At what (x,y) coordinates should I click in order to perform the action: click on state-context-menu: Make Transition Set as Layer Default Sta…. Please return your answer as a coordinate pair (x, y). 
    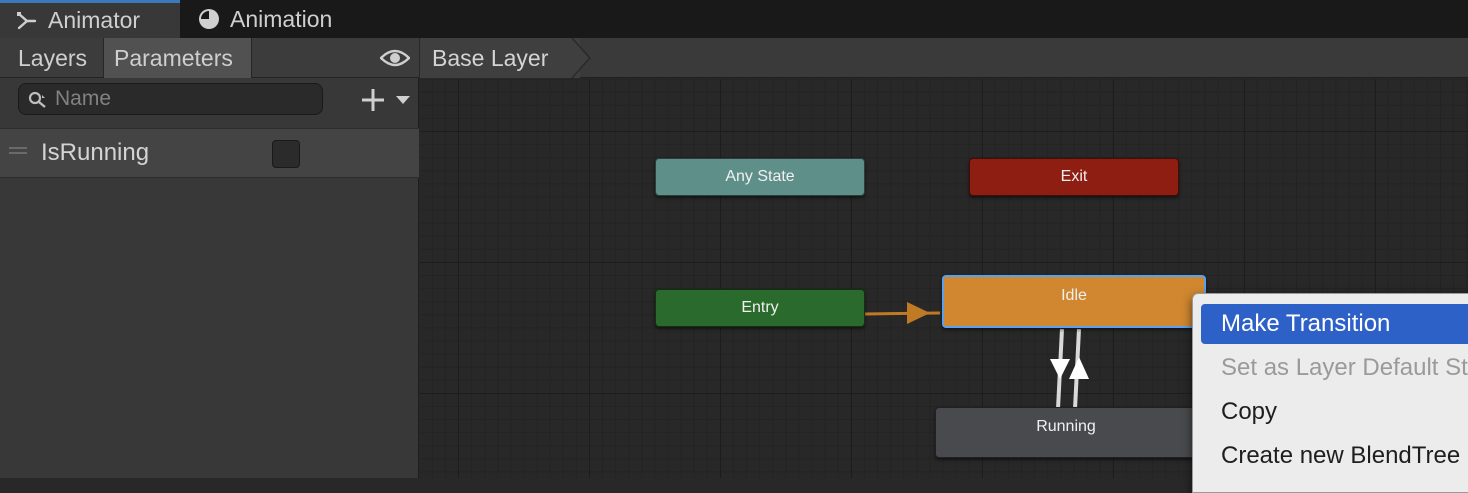
    Looking at the image, I should click on (1330, 393).